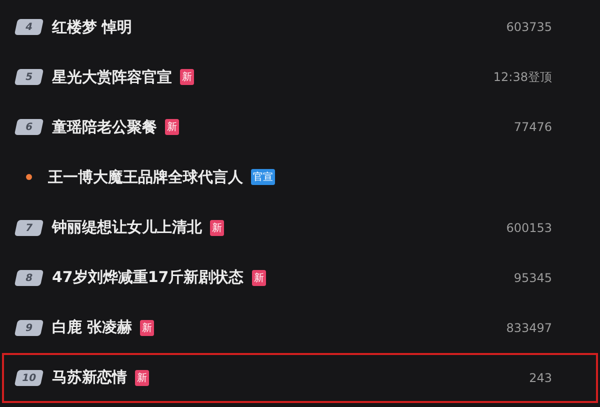  What do you see at coordinates (104, 127) in the screenshot?
I see `topic-title: 童瑶陪老公聚餐` at bounding box center [104, 127].